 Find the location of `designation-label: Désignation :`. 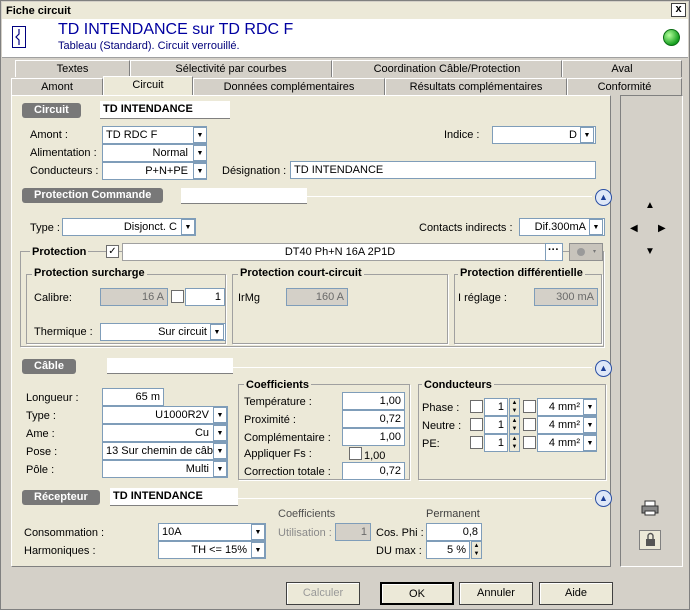

designation-label: Désignation : is located at coordinates (254, 171).